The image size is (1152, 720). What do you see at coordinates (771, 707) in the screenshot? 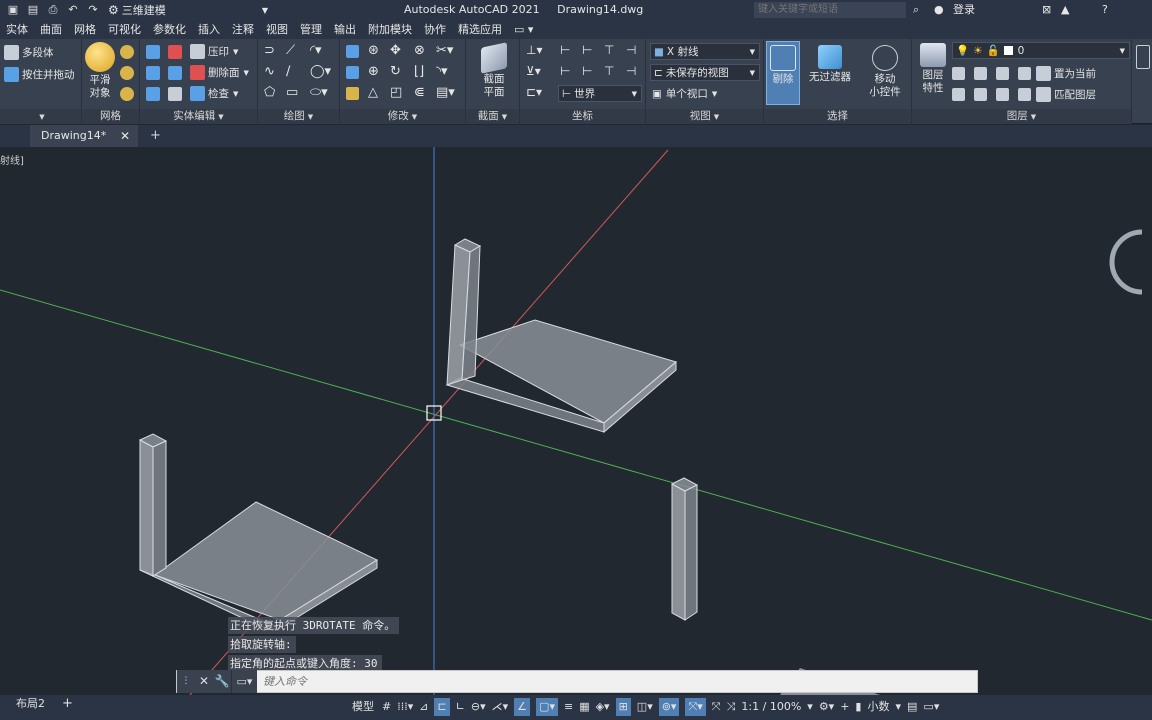
I see `annotation-scale-value: 1:1 / 100%` at bounding box center [771, 707].